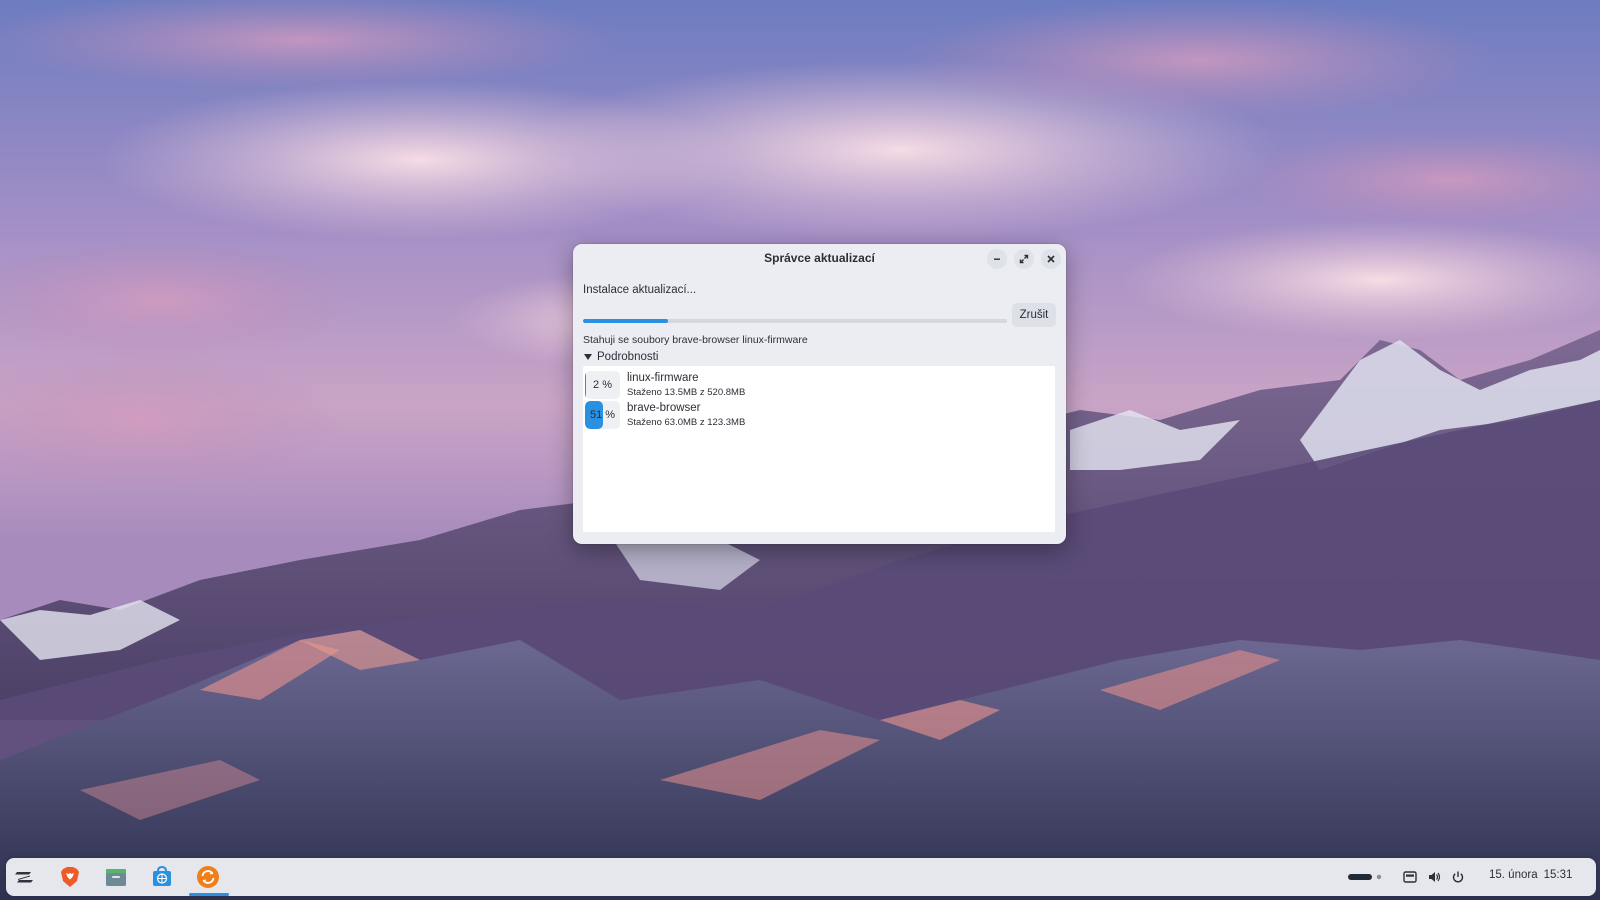 This screenshot has height=900, width=1600. What do you see at coordinates (1513, 875) in the screenshot?
I see `clock-date: 15. února` at bounding box center [1513, 875].